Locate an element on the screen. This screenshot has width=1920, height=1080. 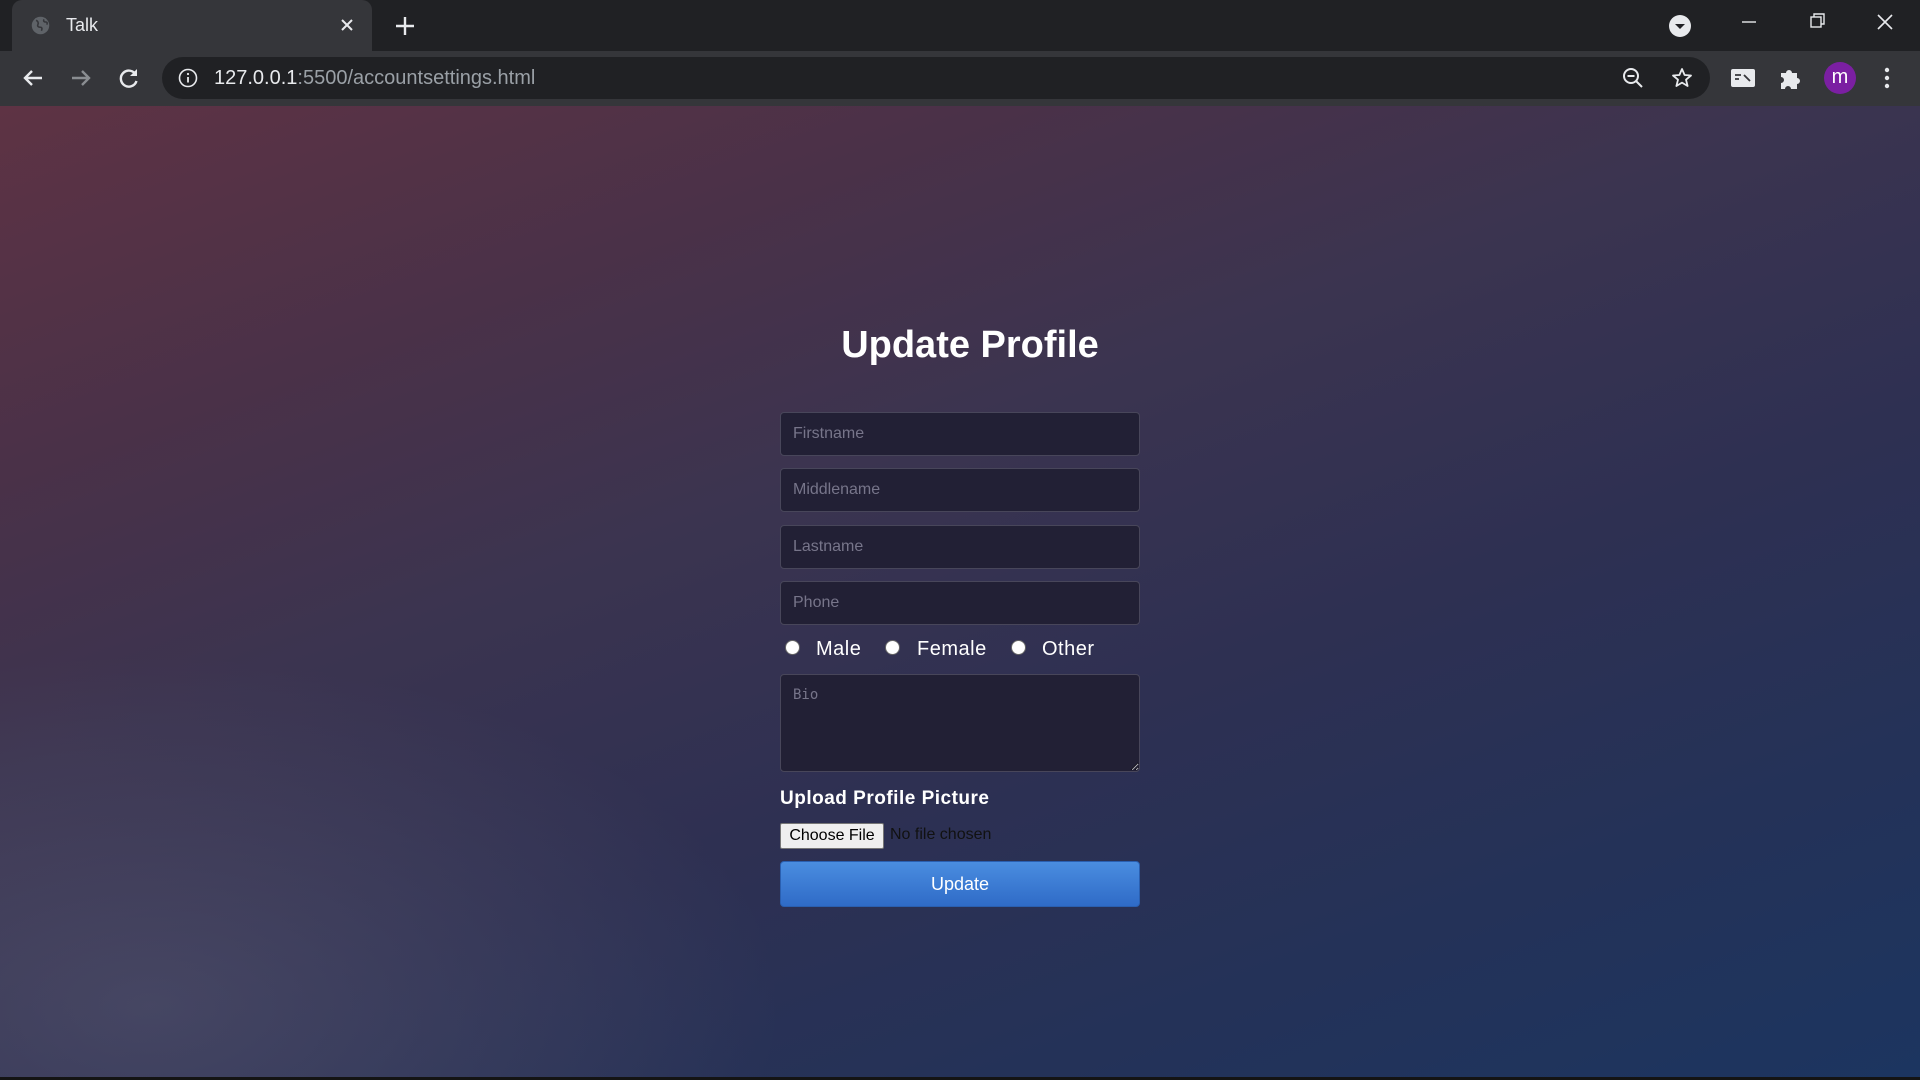
gender-male-label: Male is located at coordinates (838, 649).